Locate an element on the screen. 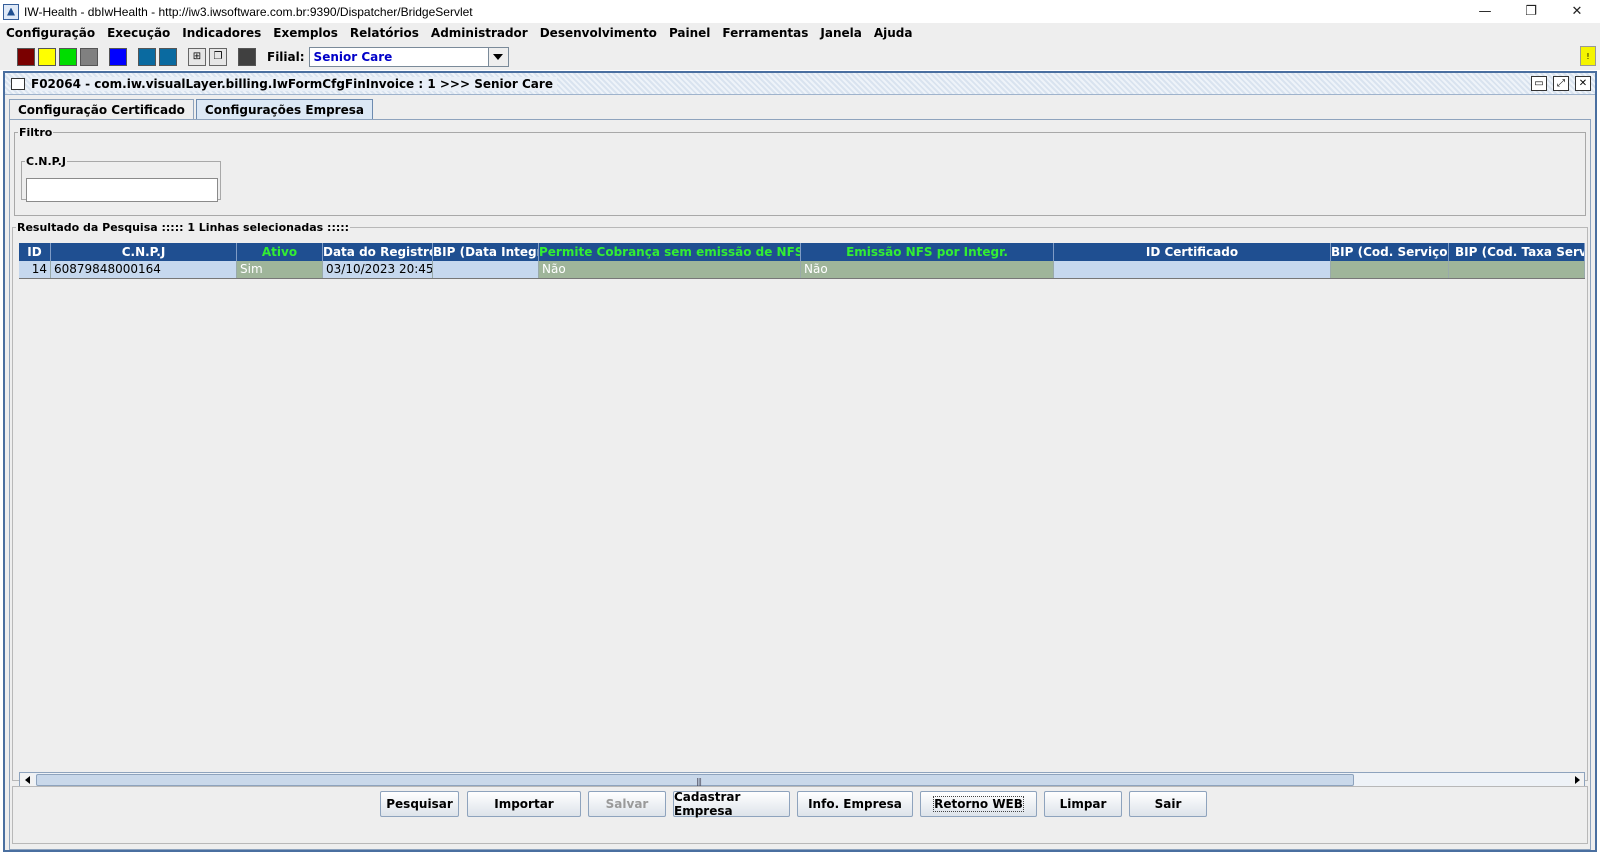 The height and width of the screenshot is (852, 1600). info-empresa-button: Info. Empresa is located at coordinates (855, 804).